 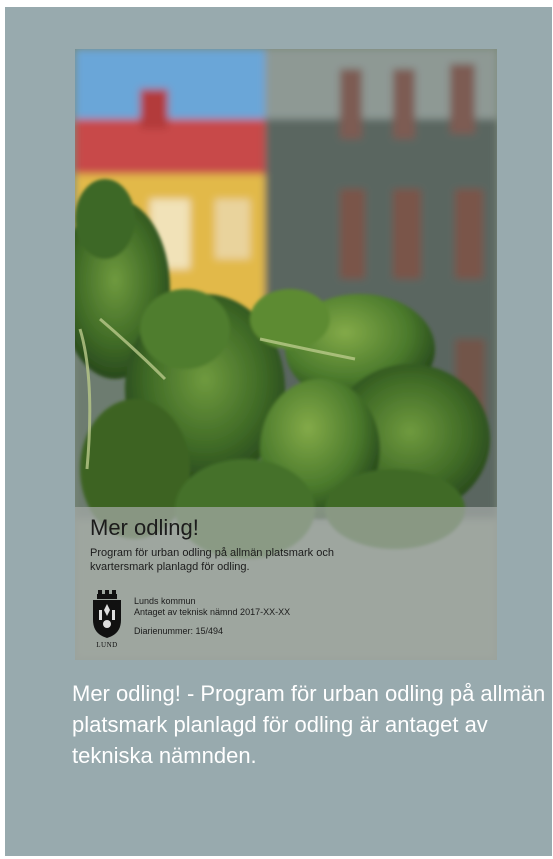 What do you see at coordinates (212, 612) in the screenshot?
I see `cover-adopted: Antaget av teknisk nämnd 2017-XX-XX` at bounding box center [212, 612].